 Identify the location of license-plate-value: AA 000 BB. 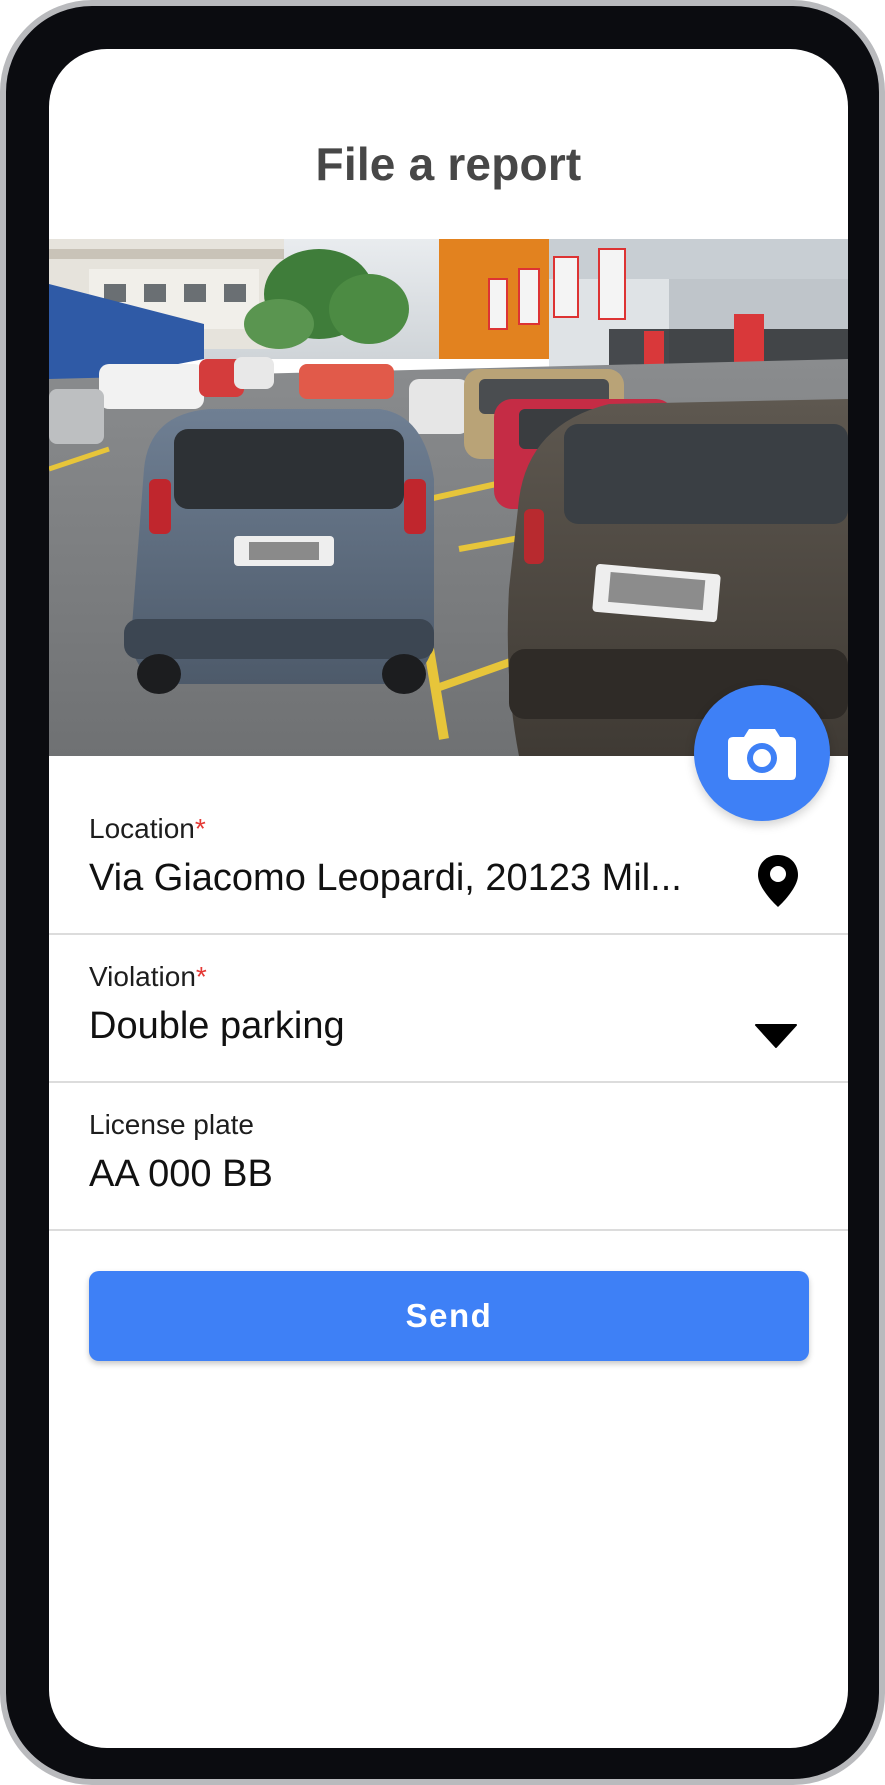
(181, 1174).